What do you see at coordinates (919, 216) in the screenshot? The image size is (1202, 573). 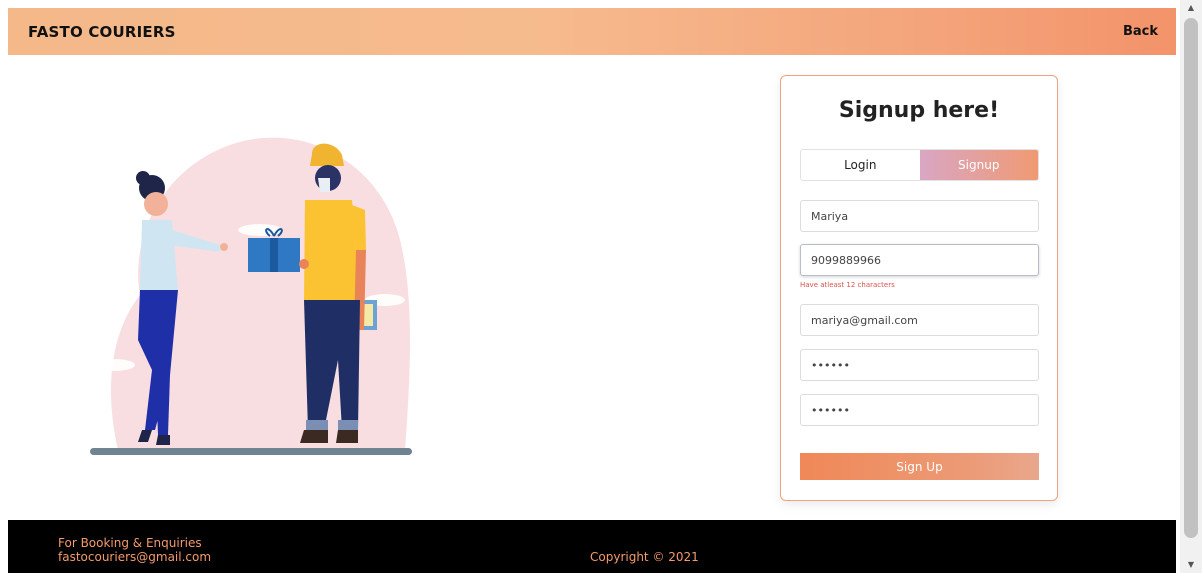 I see `name-field` at bounding box center [919, 216].